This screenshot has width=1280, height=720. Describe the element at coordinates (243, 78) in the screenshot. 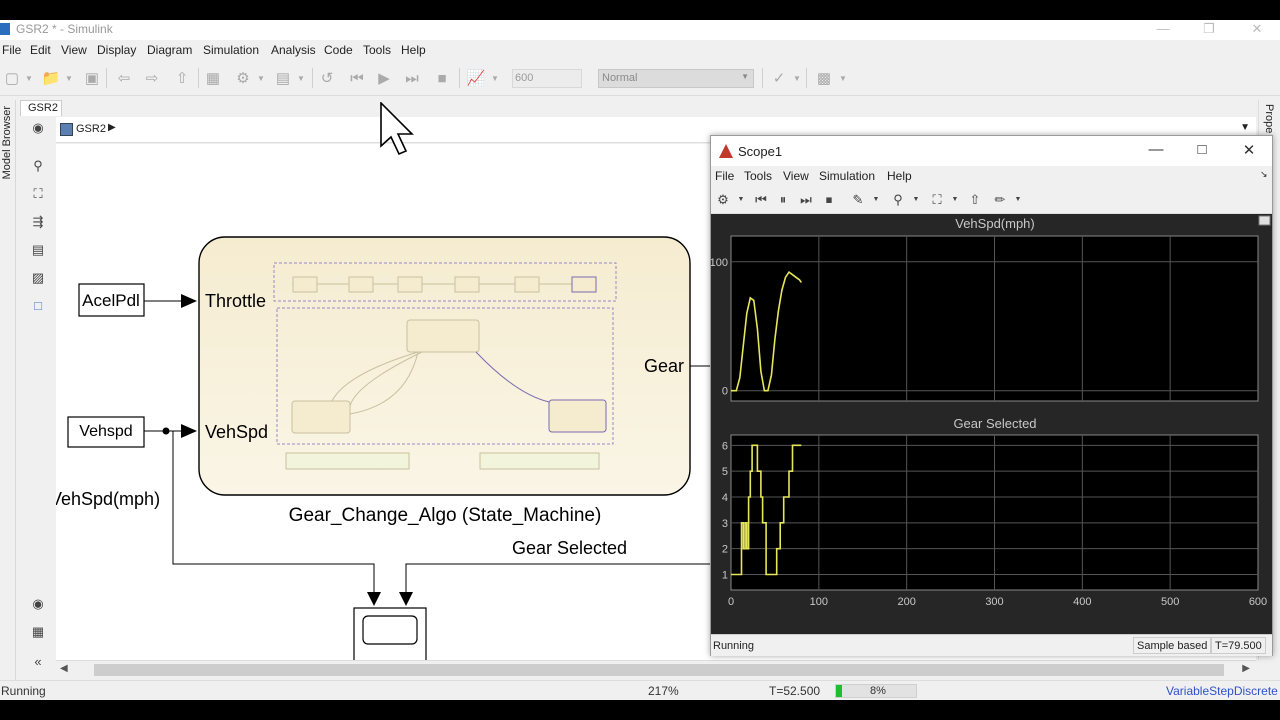

I see `model-settings-gear-icon: ⚙` at that location.